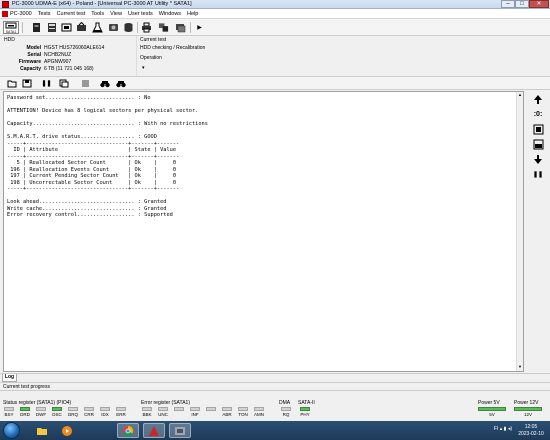 Image resolution: width=550 pixels, height=440 pixels. I want to click on taskbar-media-player, so click(67, 430).